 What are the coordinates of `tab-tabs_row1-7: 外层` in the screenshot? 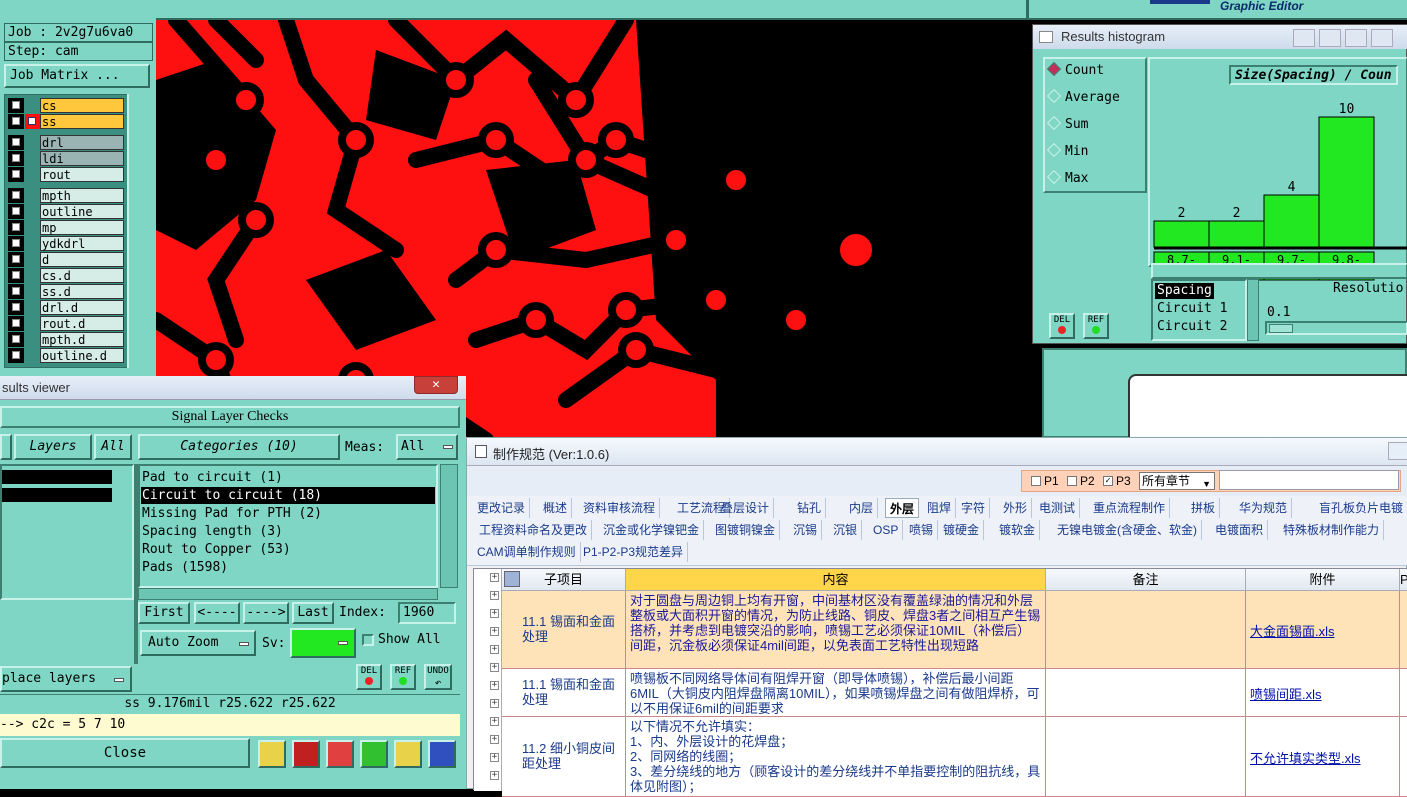 It's located at (902, 508).